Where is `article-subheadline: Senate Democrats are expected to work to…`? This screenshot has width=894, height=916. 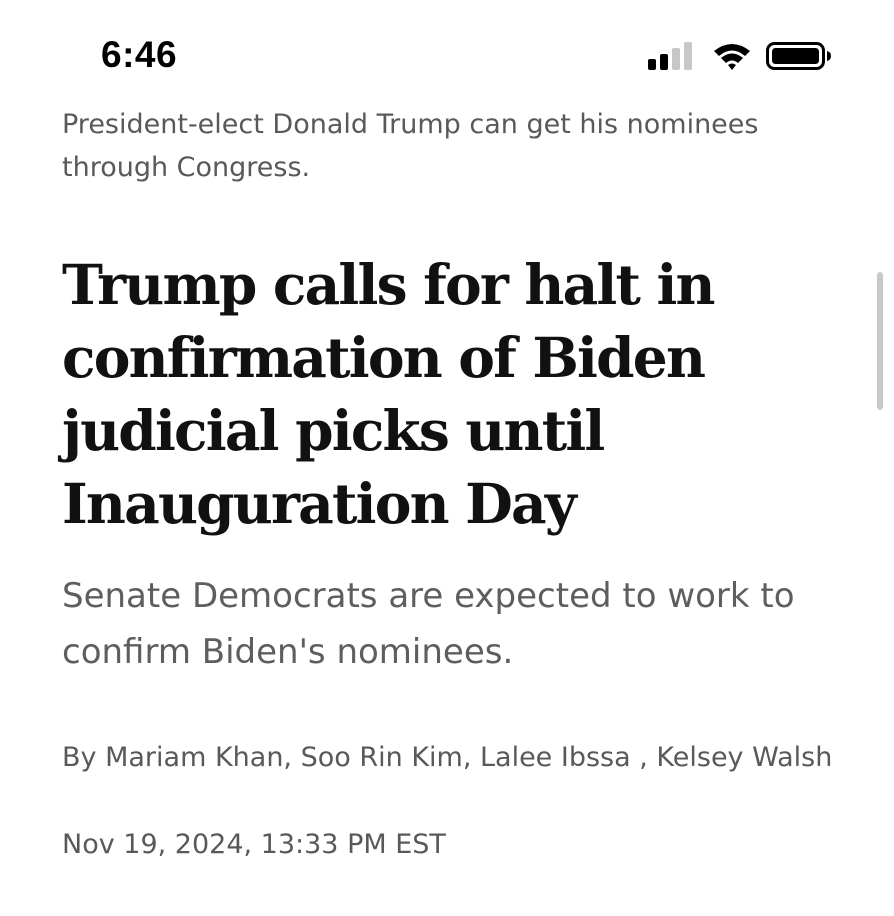
article-subheadline: Senate Democrats are expected to work to… is located at coordinates (428, 624).